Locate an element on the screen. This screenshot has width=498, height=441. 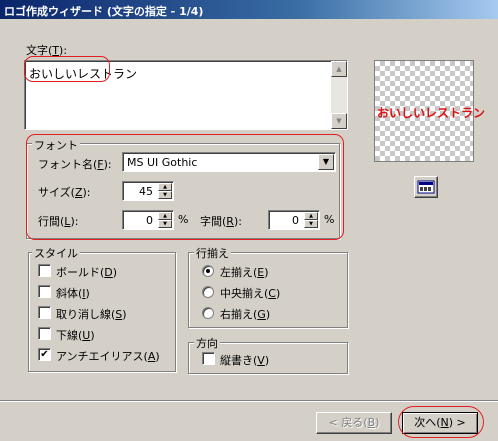
char-spacing-label: 字間(R): is located at coordinates (221, 221).